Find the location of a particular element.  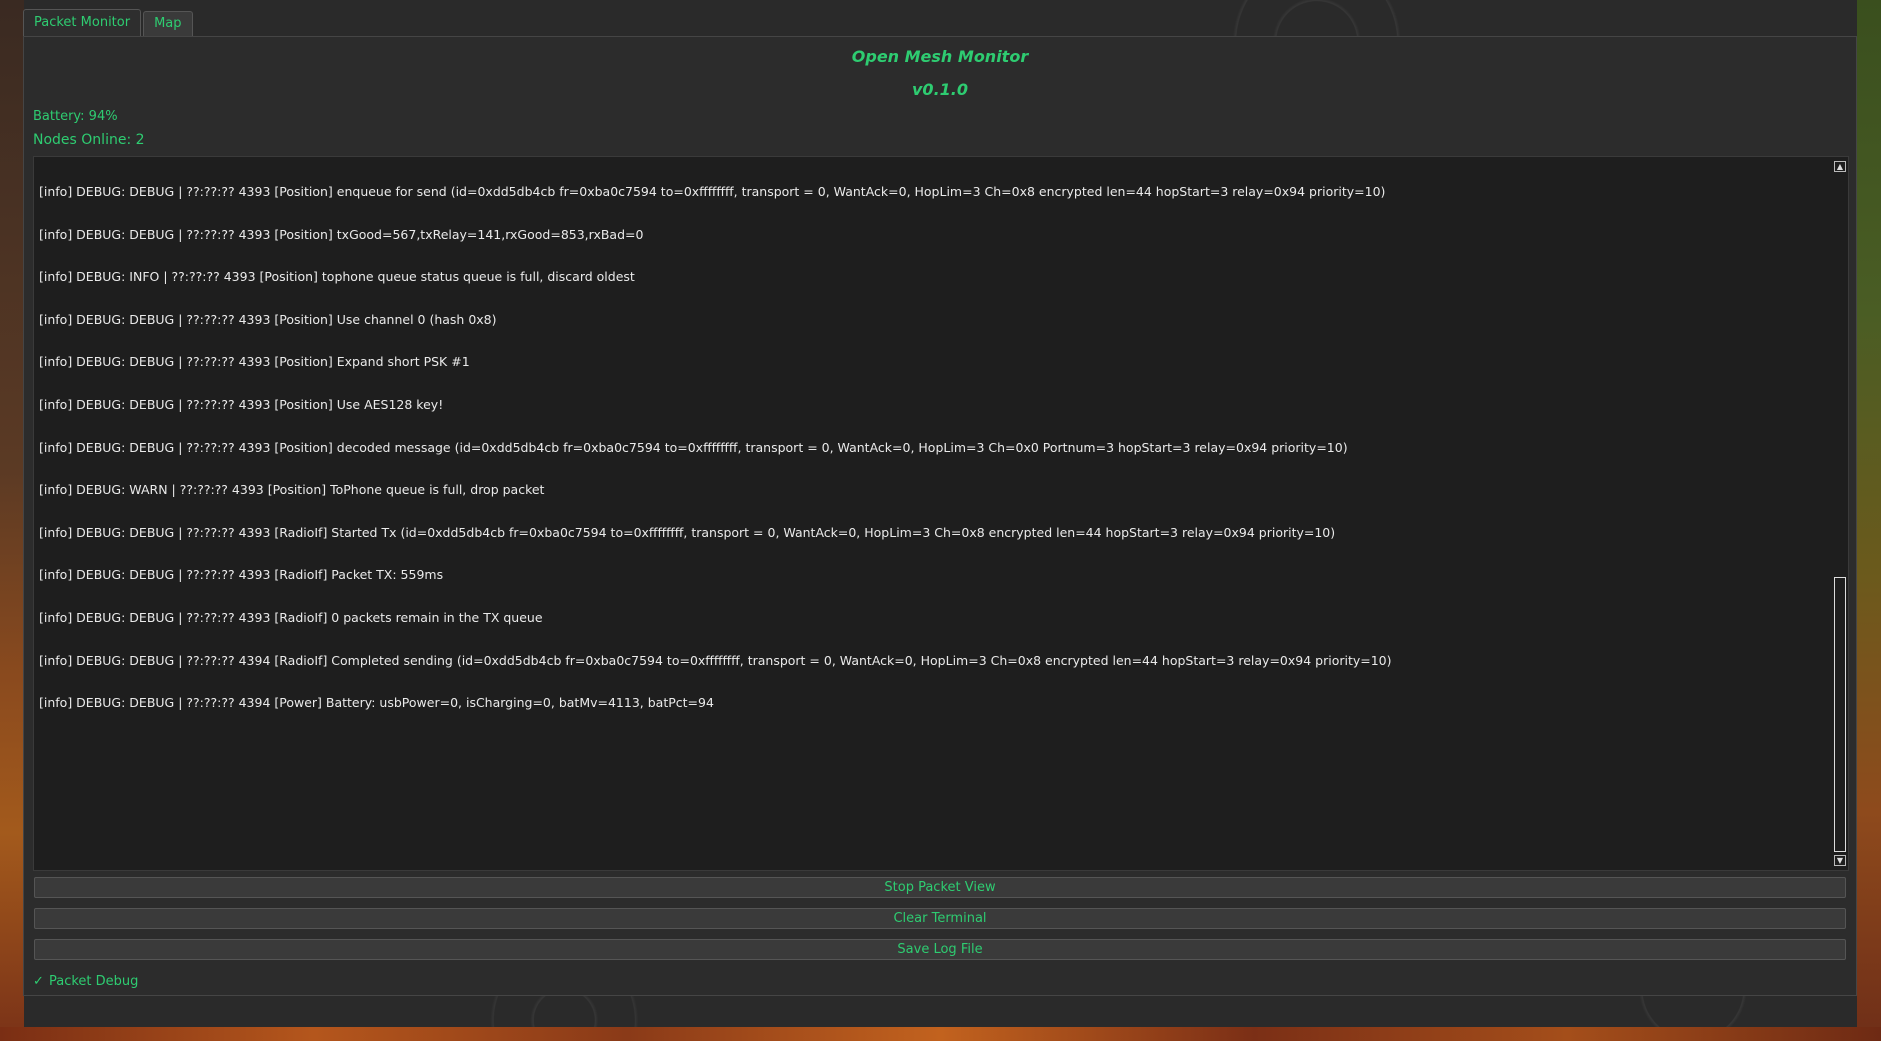

save-log-file-button: Save Log File is located at coordinates (940, 949).